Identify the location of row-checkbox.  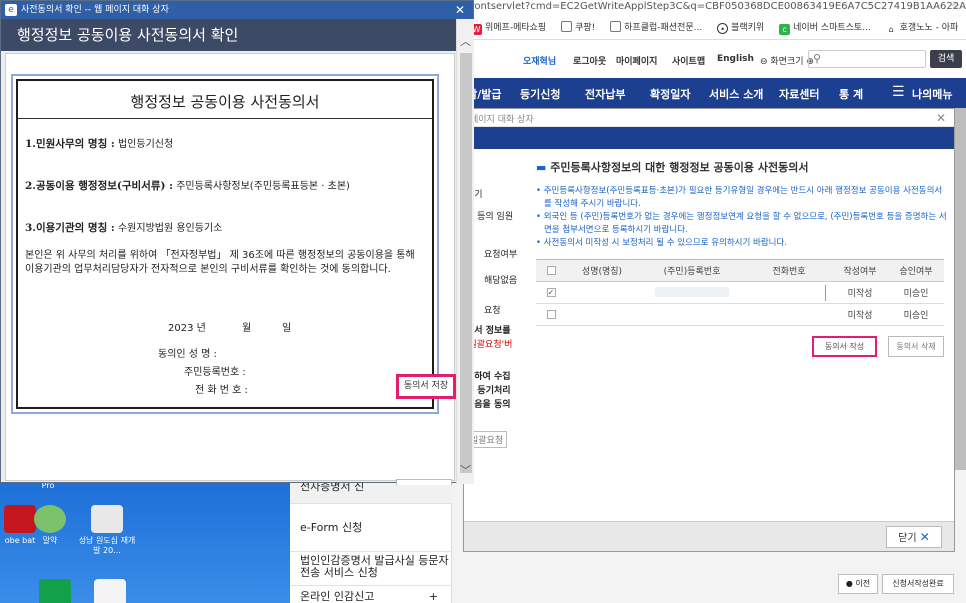
(551, 314).